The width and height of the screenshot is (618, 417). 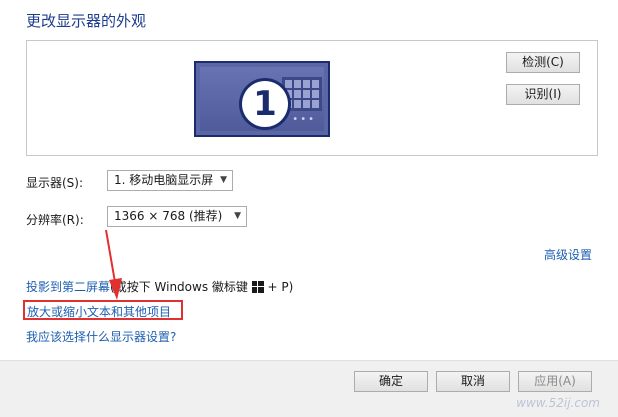 What do you see at coordinates (86, 21) in the screenshot?
I see `page-title: 更改显示器的外观` at bounding box center [86, 21].